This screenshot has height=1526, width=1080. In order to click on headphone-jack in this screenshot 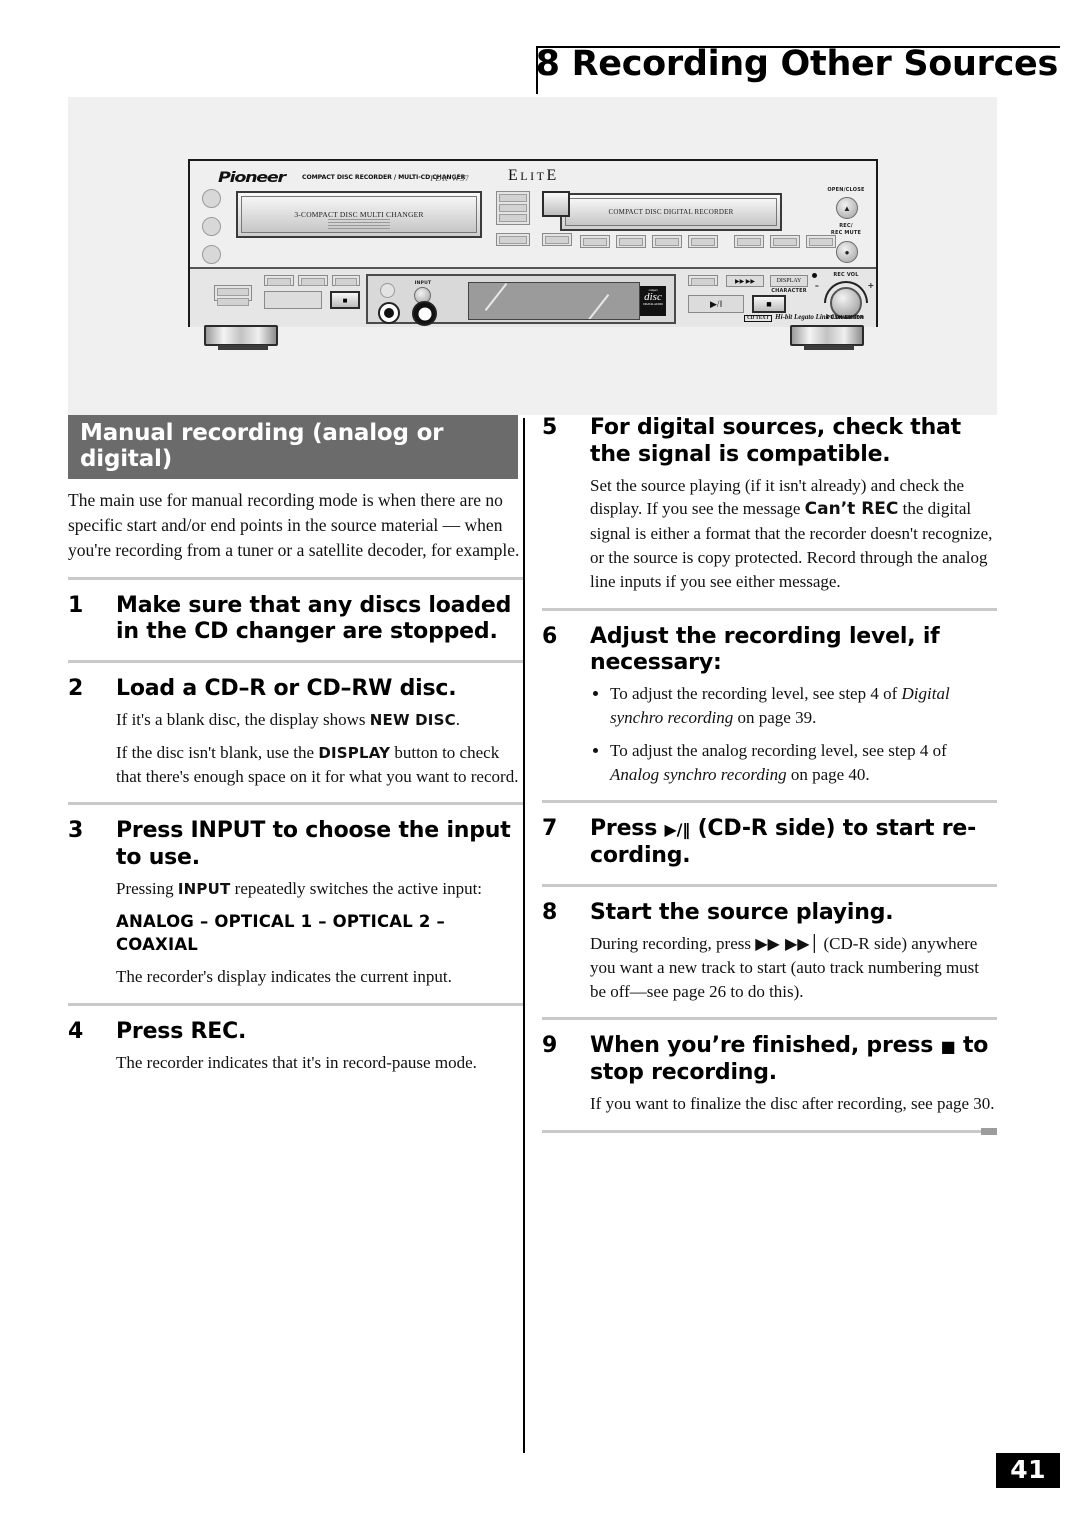, I will do `click(389, 313)`.